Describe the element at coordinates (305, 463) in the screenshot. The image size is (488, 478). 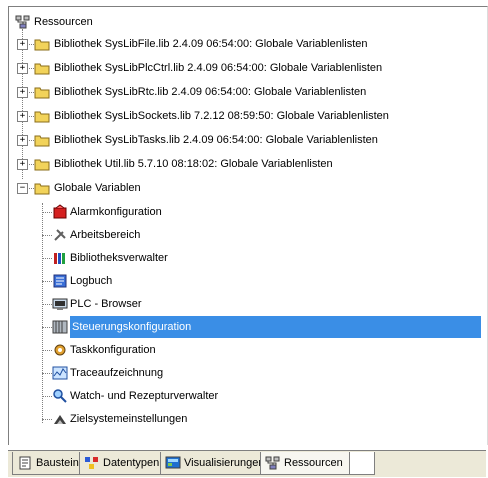
I see `tab-ressourcen: Ressourcen` at that location.